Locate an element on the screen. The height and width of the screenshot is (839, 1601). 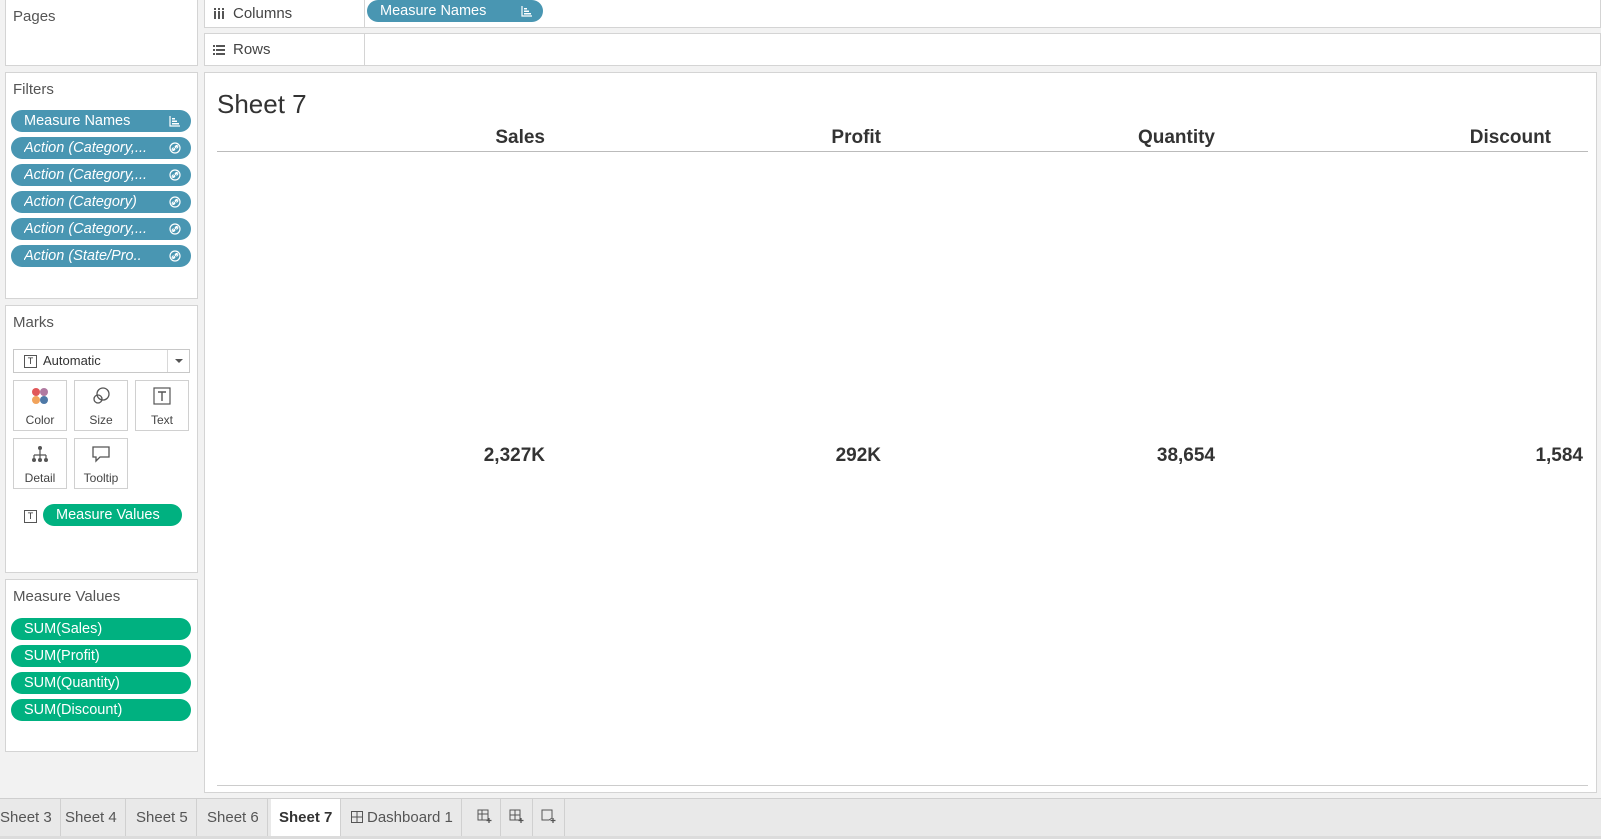
marks-title: Marks is located at coordinates (33, 322).